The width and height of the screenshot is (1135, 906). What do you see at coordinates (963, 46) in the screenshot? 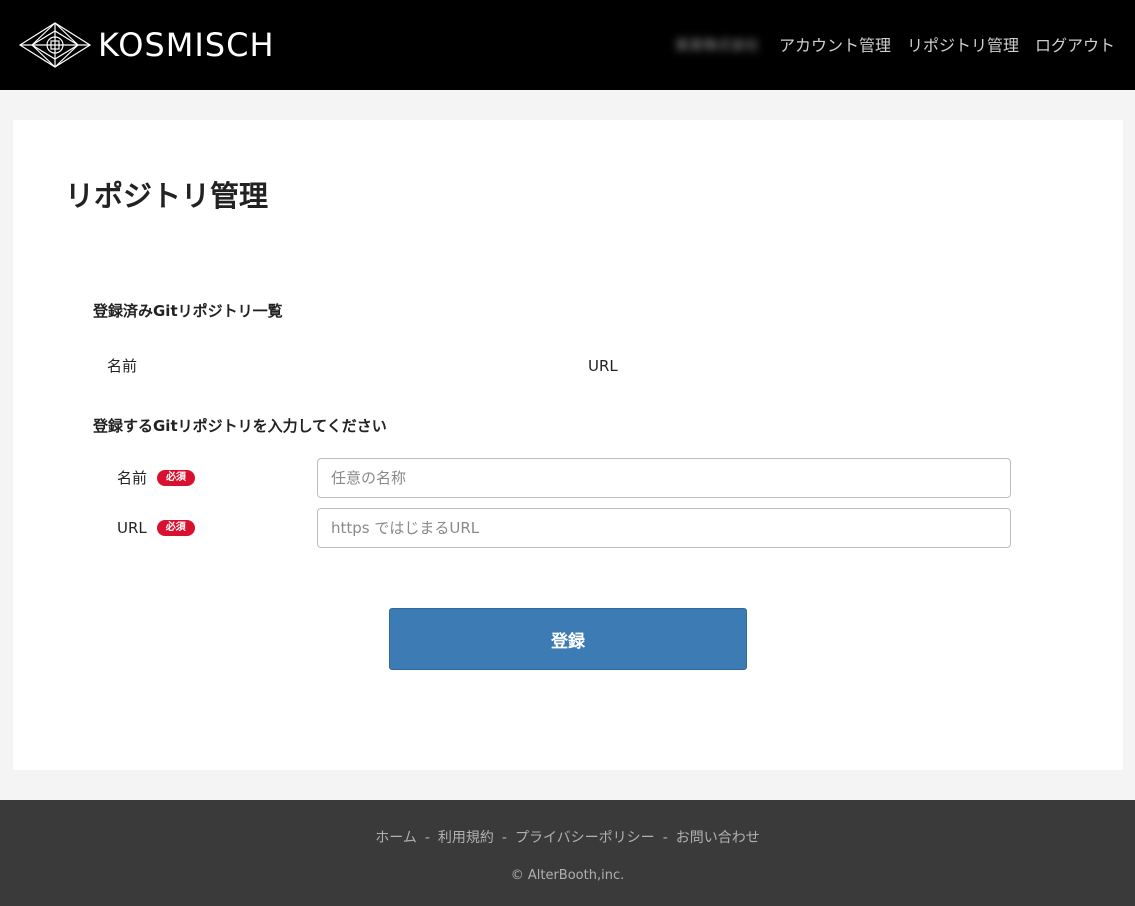
I see `nav-repository-management: リポジトリ管理` at bounding box center [963, 46].